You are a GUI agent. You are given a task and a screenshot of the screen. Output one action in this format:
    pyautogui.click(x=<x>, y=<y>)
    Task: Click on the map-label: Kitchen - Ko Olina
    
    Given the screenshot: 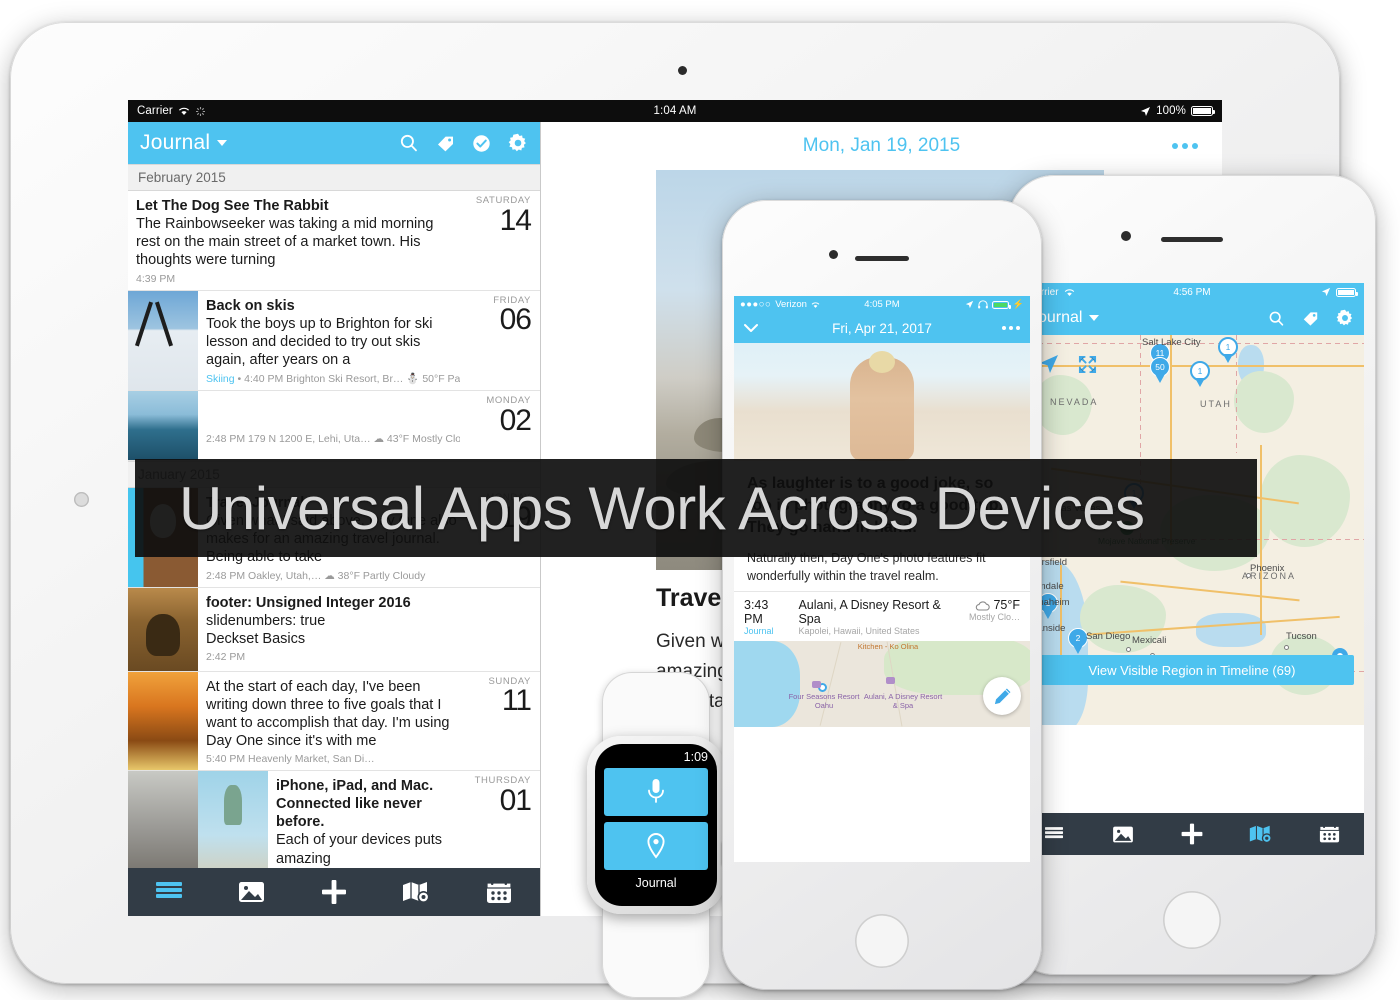 What is the action you would take?
    pyautogui.click(x=888, y=647)
    